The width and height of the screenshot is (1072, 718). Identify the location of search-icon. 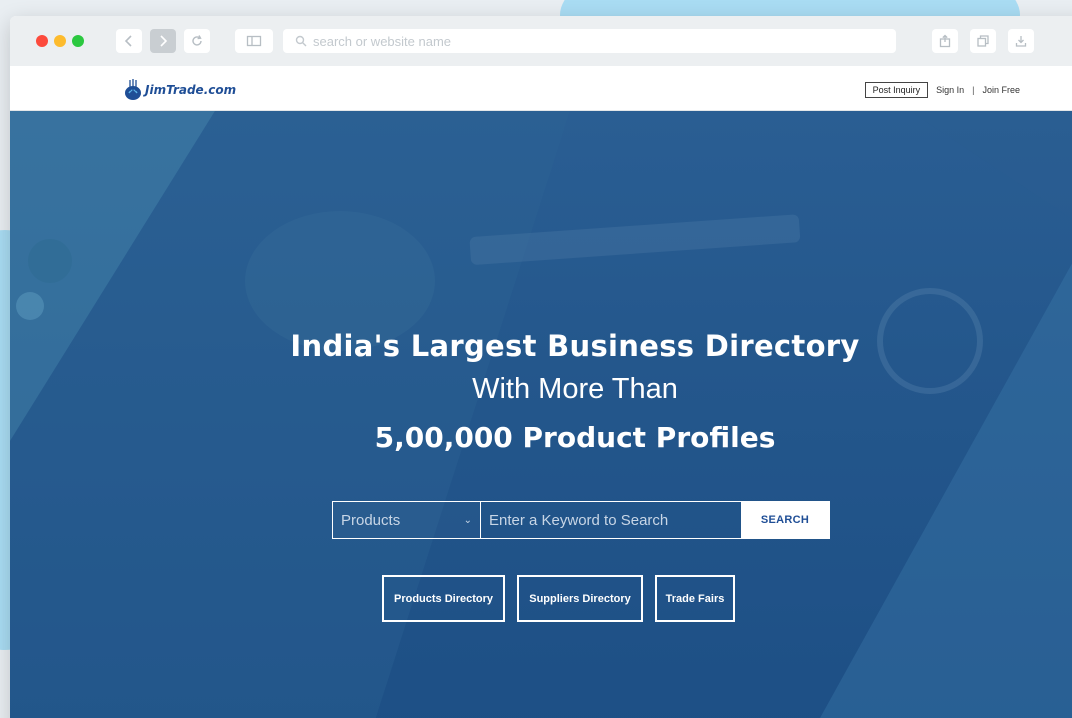
(301, 41).